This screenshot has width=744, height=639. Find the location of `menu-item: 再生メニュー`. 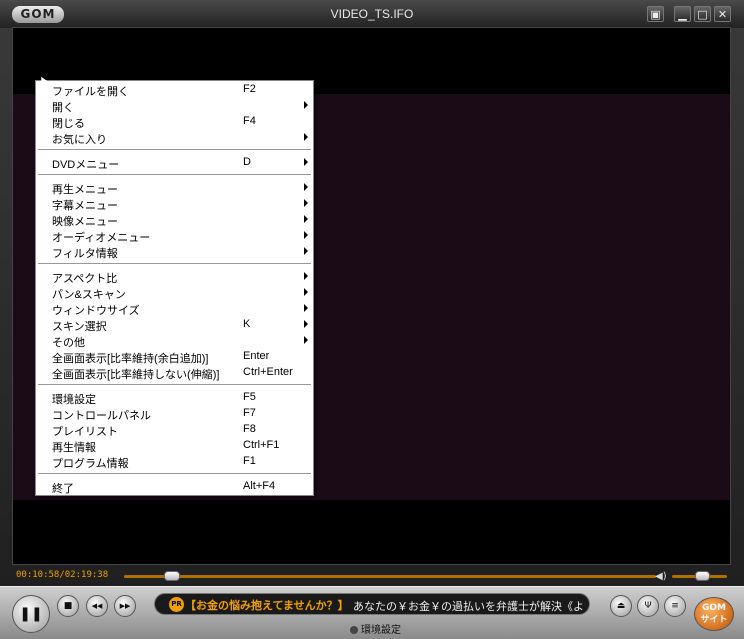

menu-item: 再生メニュー is located at coordinates (174, 188).